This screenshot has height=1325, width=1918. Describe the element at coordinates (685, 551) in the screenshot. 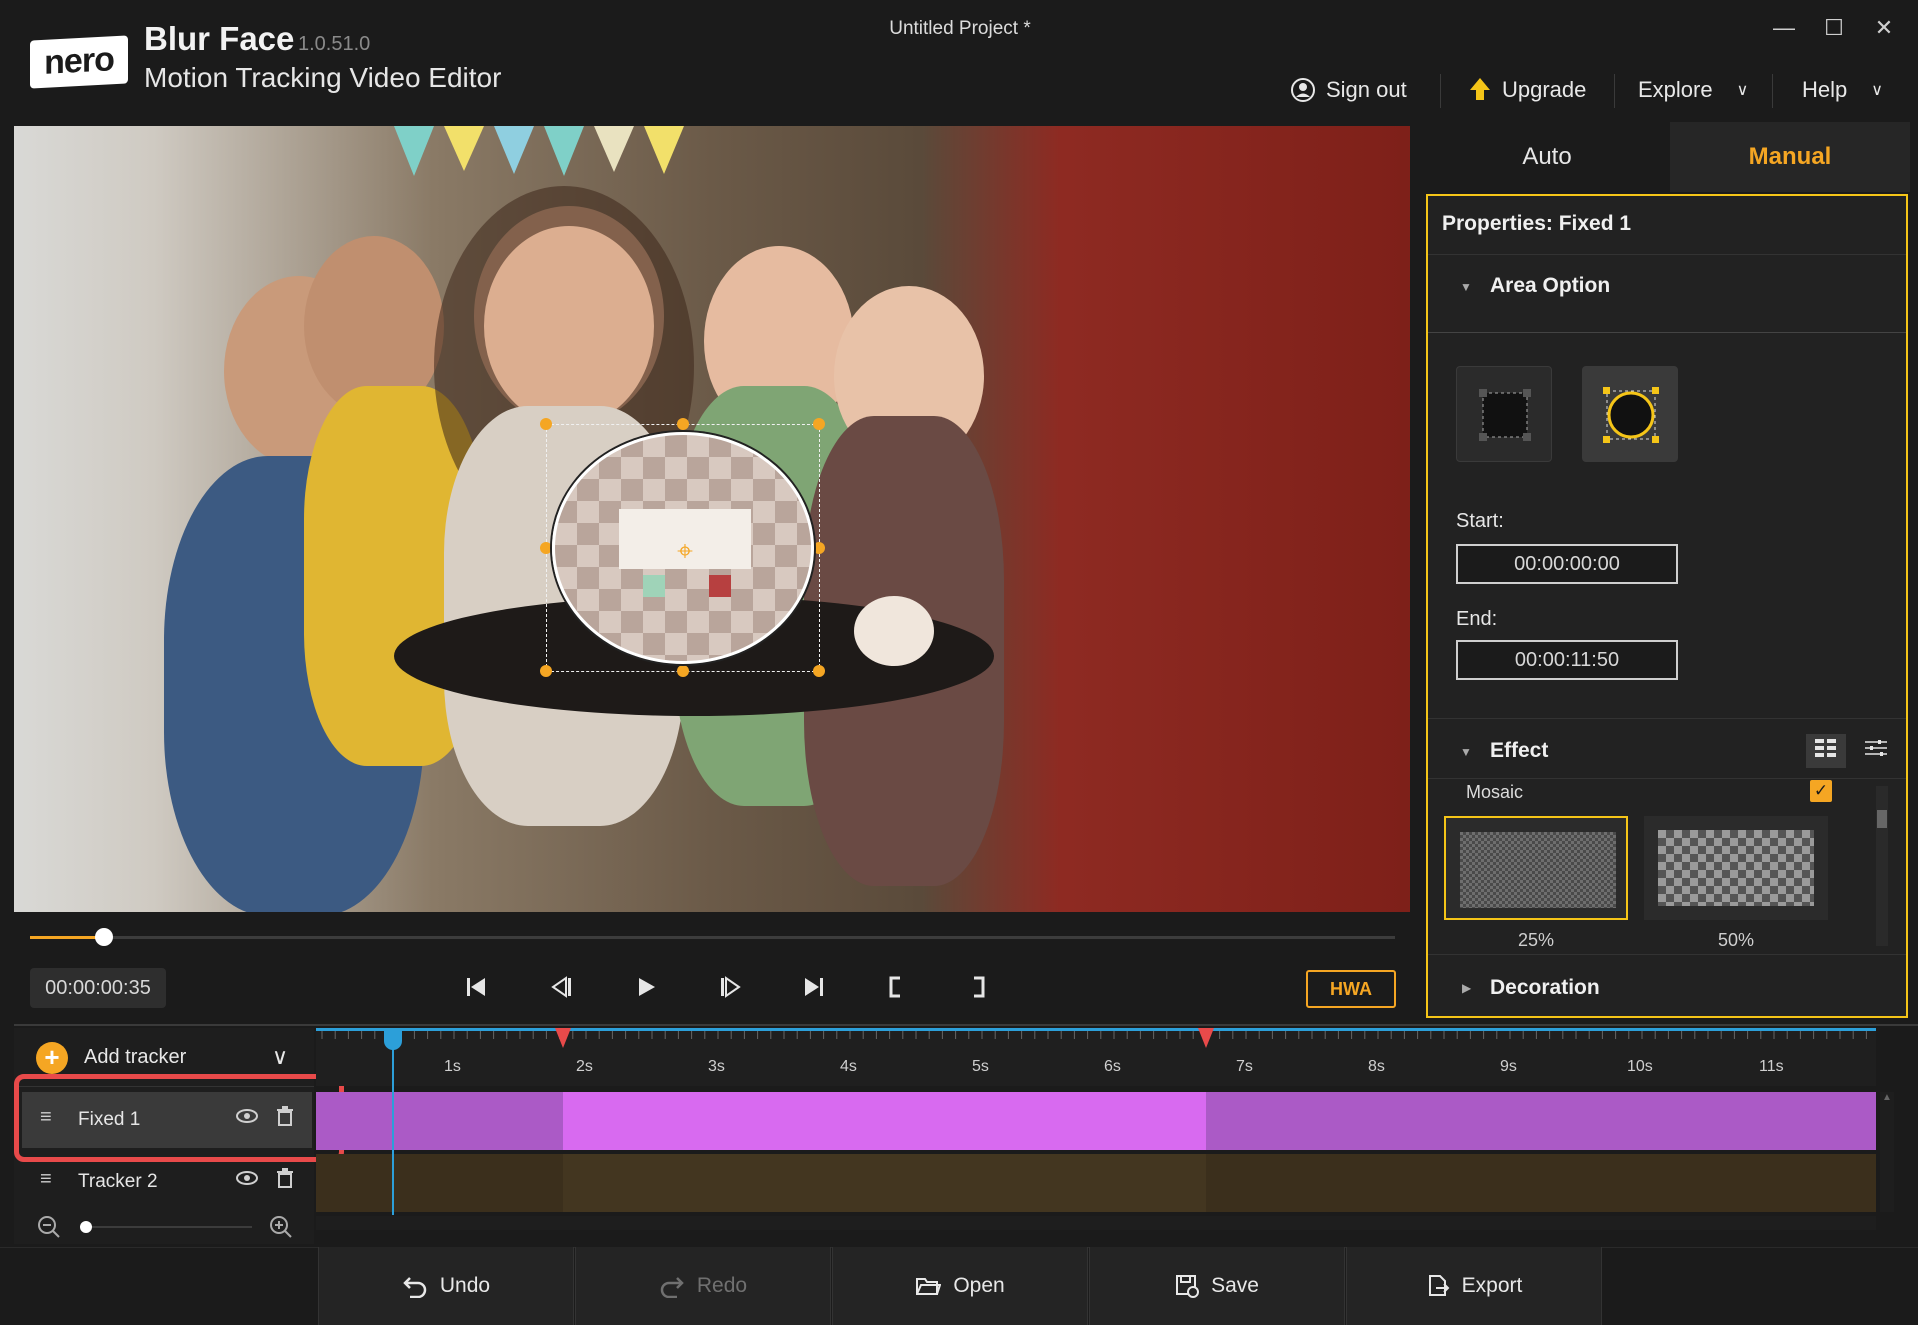

I see `crosshair-target-icon: ⌖` at that location.